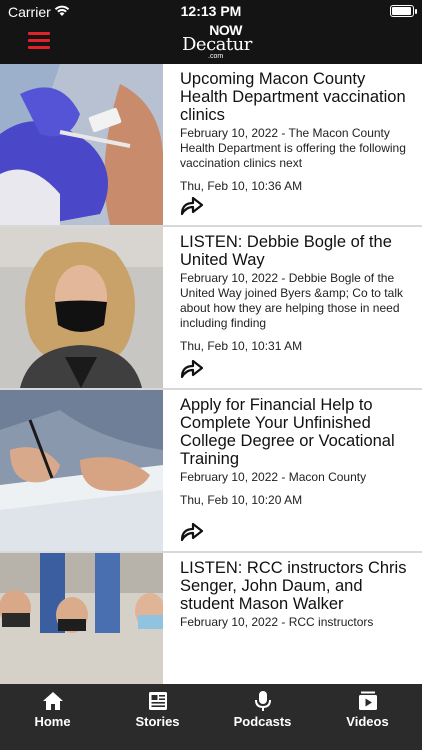  I want to click on tab-podcasts: Podcasts, so click(262, 717).